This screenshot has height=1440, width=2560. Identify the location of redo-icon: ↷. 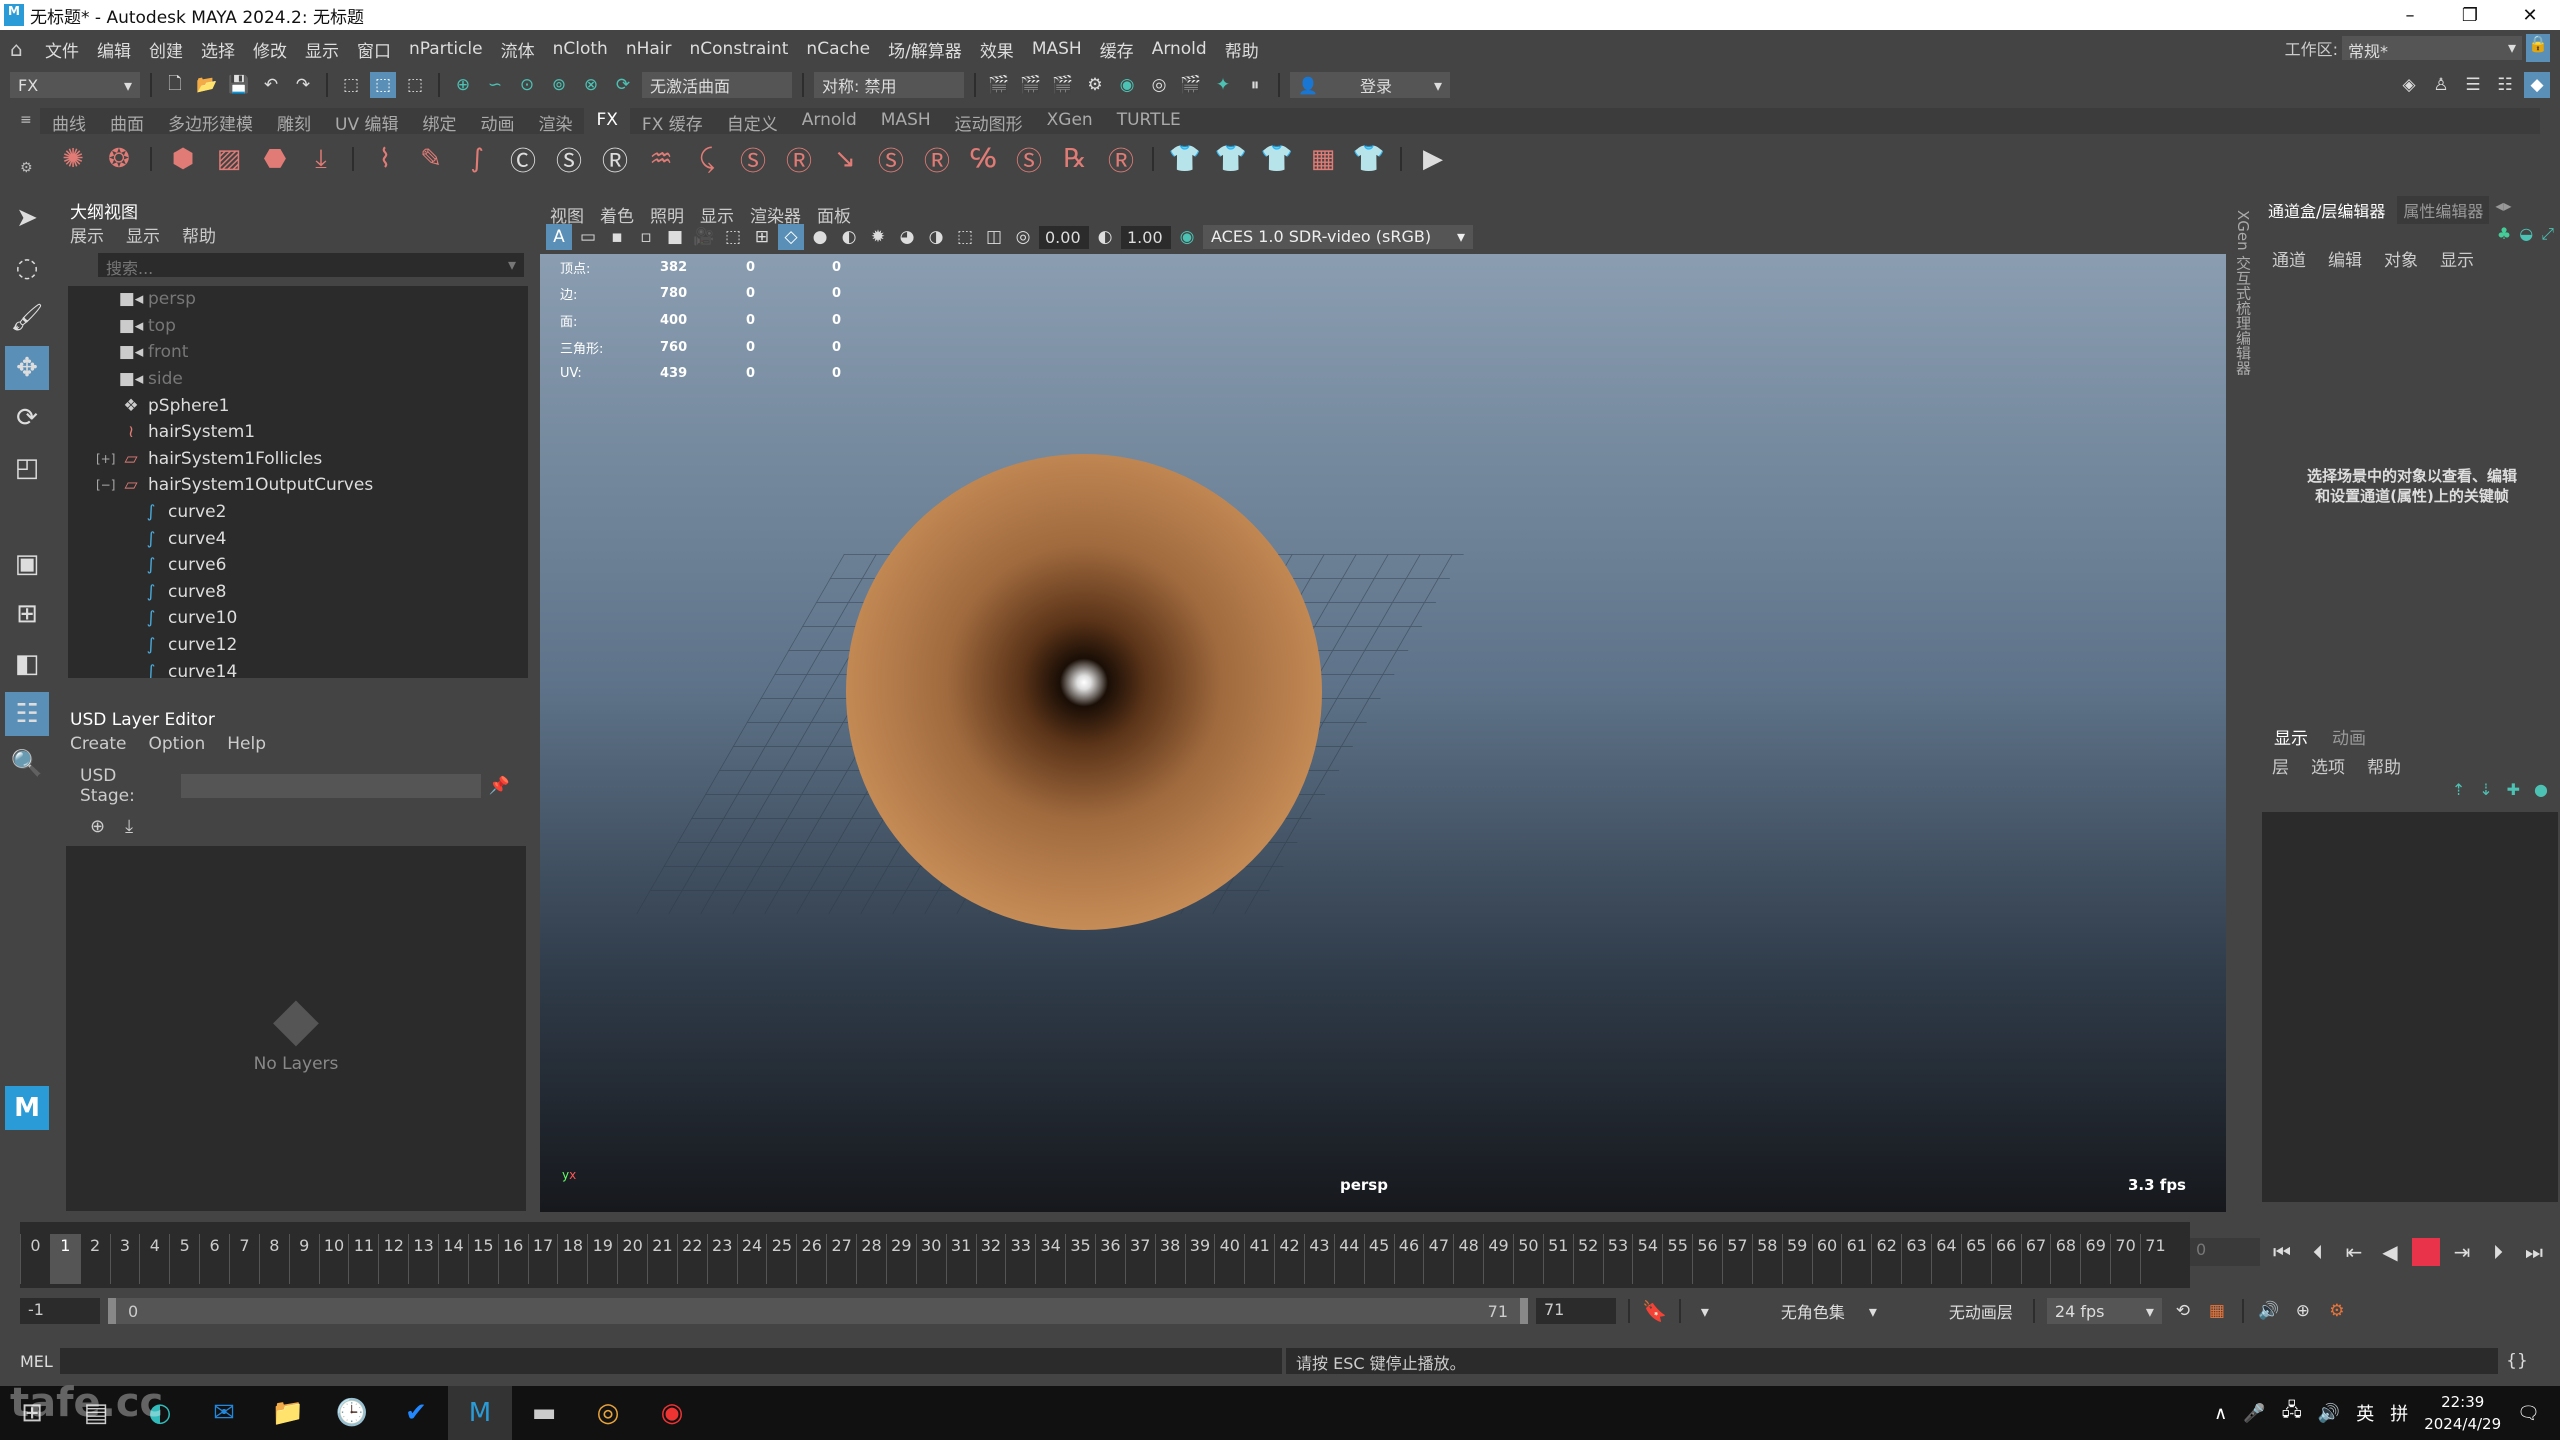
(303, 85).